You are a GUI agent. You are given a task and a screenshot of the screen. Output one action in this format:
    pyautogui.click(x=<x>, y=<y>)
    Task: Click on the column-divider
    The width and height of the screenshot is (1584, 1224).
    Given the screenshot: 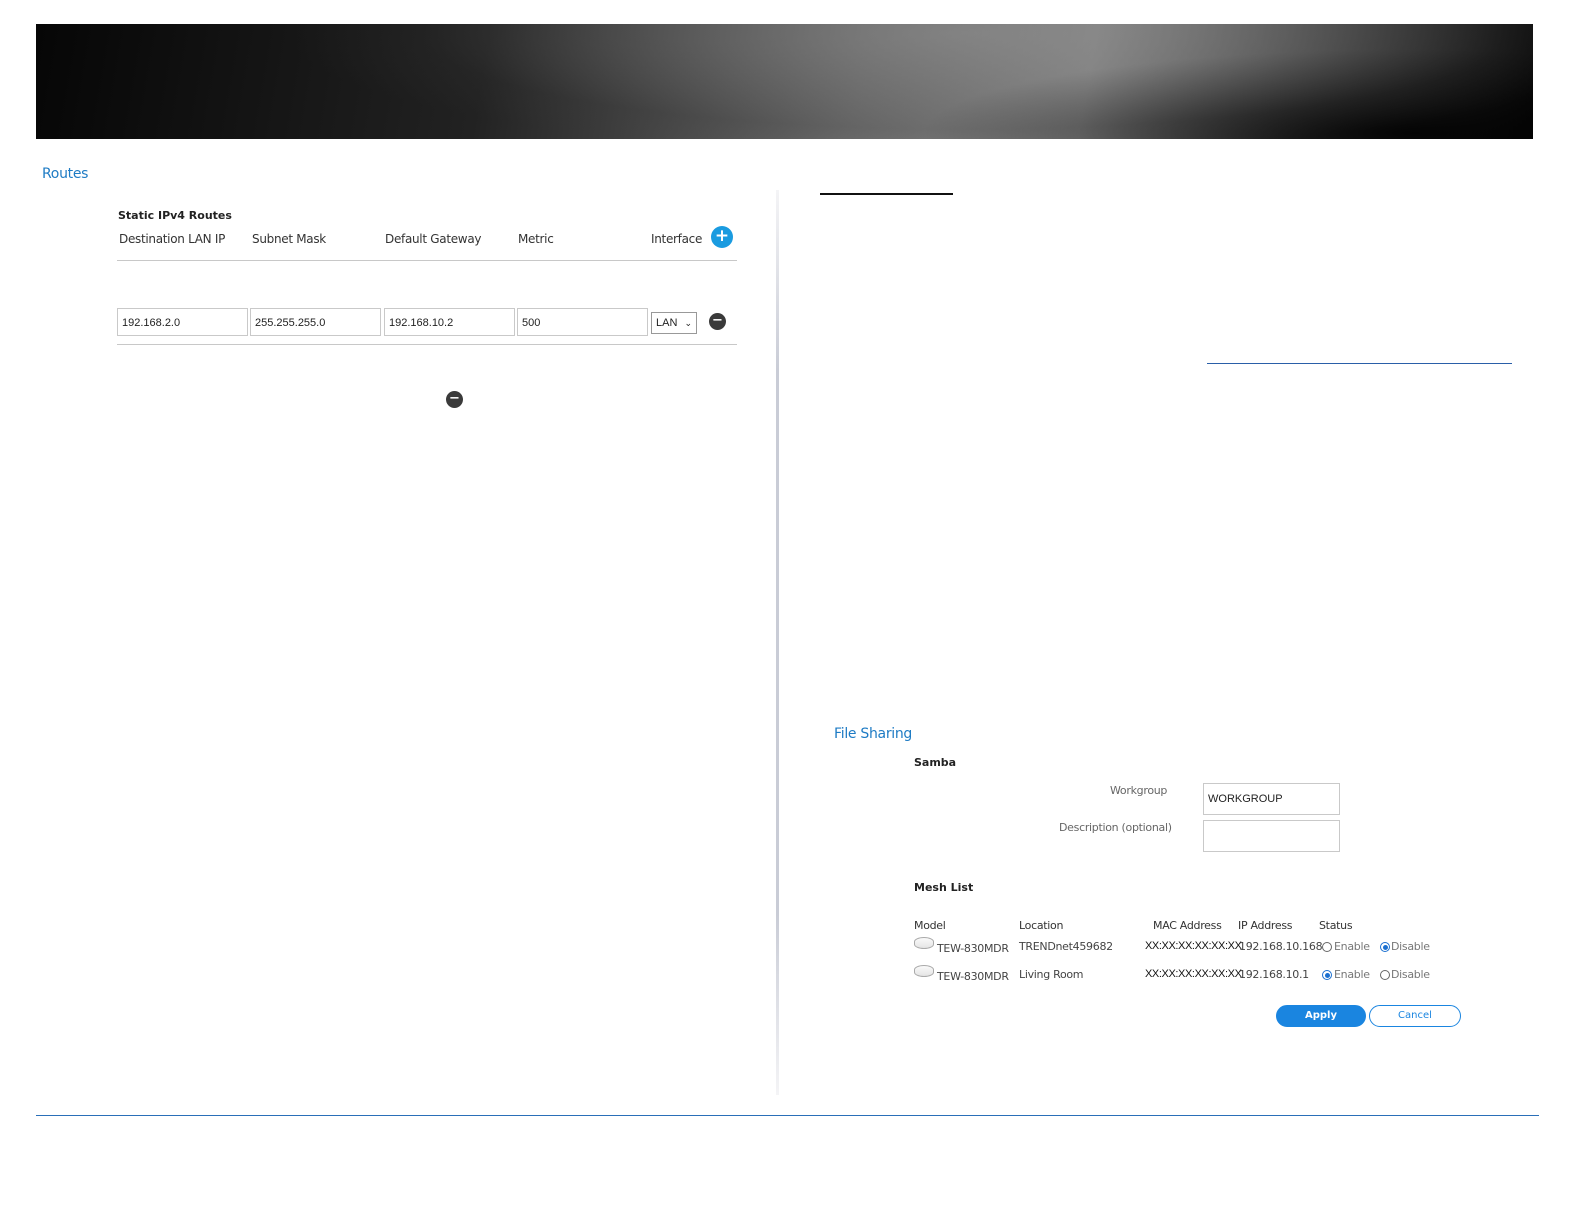 What is the action you would take?
    pyautogui.click(x=777, y=642)
    